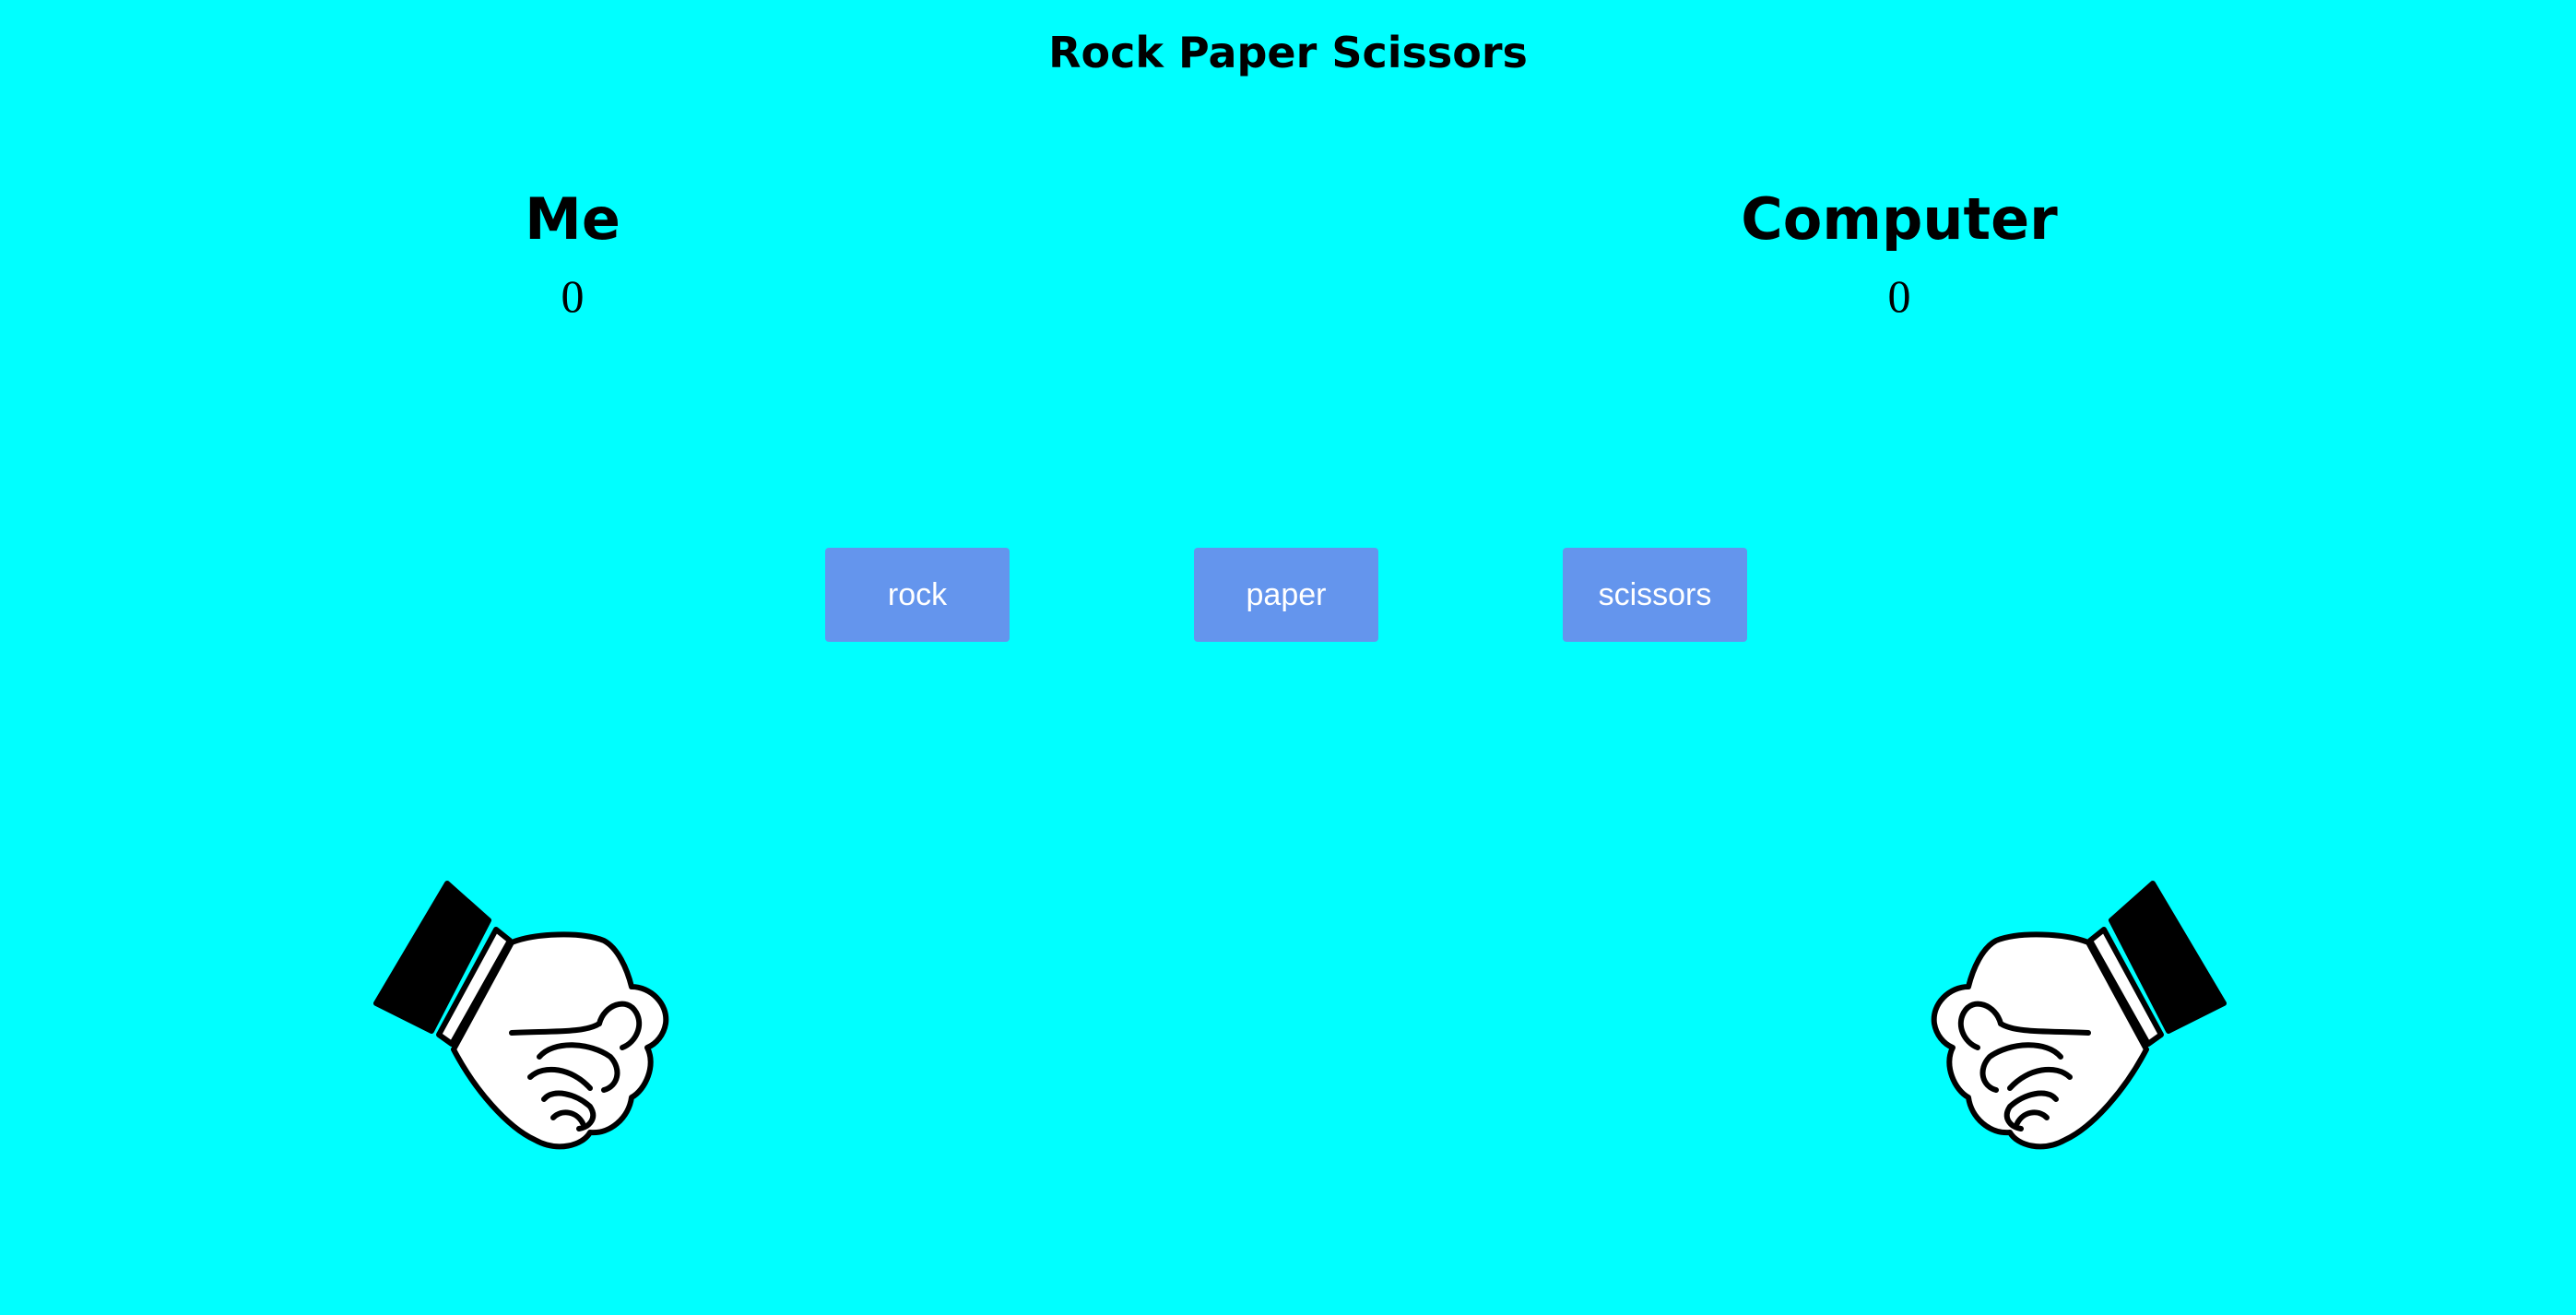 This screenshot has height=1315, width=2576. I want to click on player-me-score: 0, so click(573, 296).